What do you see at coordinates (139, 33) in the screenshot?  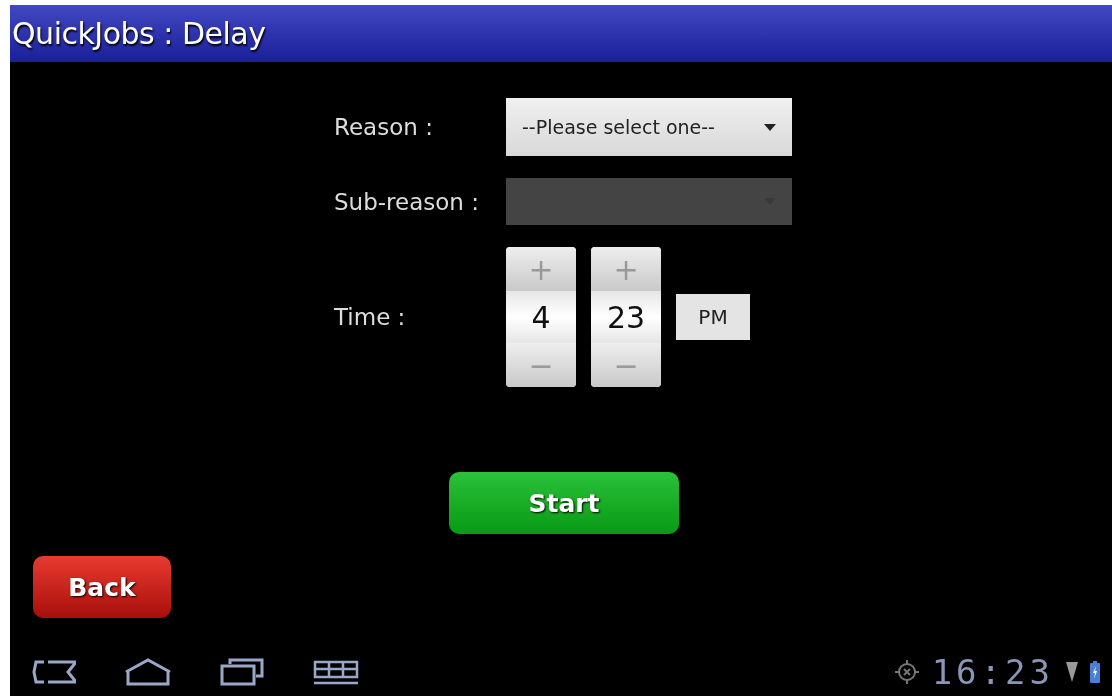 I see `window-title: QuickJobs : Delay` at bounding box center [139, 33].